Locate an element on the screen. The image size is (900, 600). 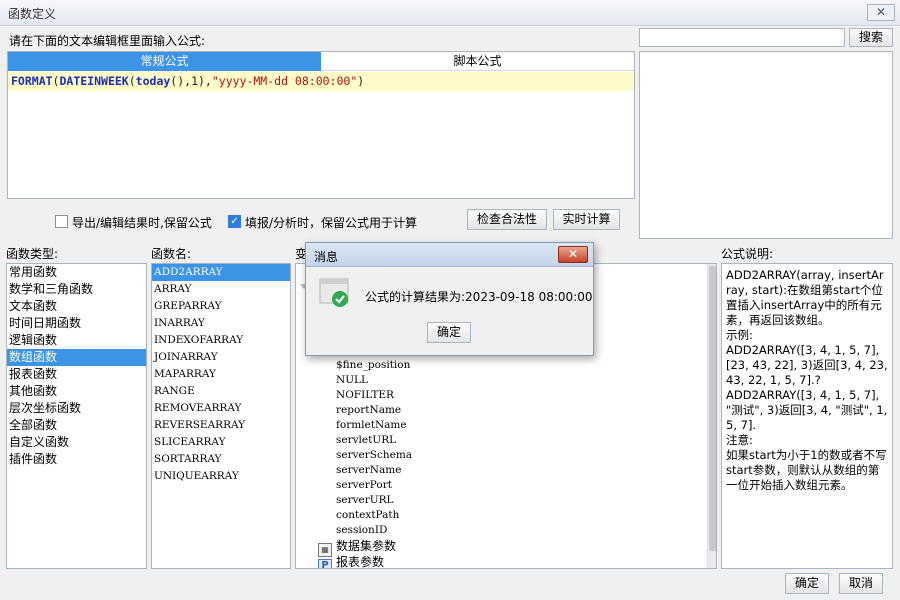
function-item: MAPARRAY is located at coordinates (221, 374).